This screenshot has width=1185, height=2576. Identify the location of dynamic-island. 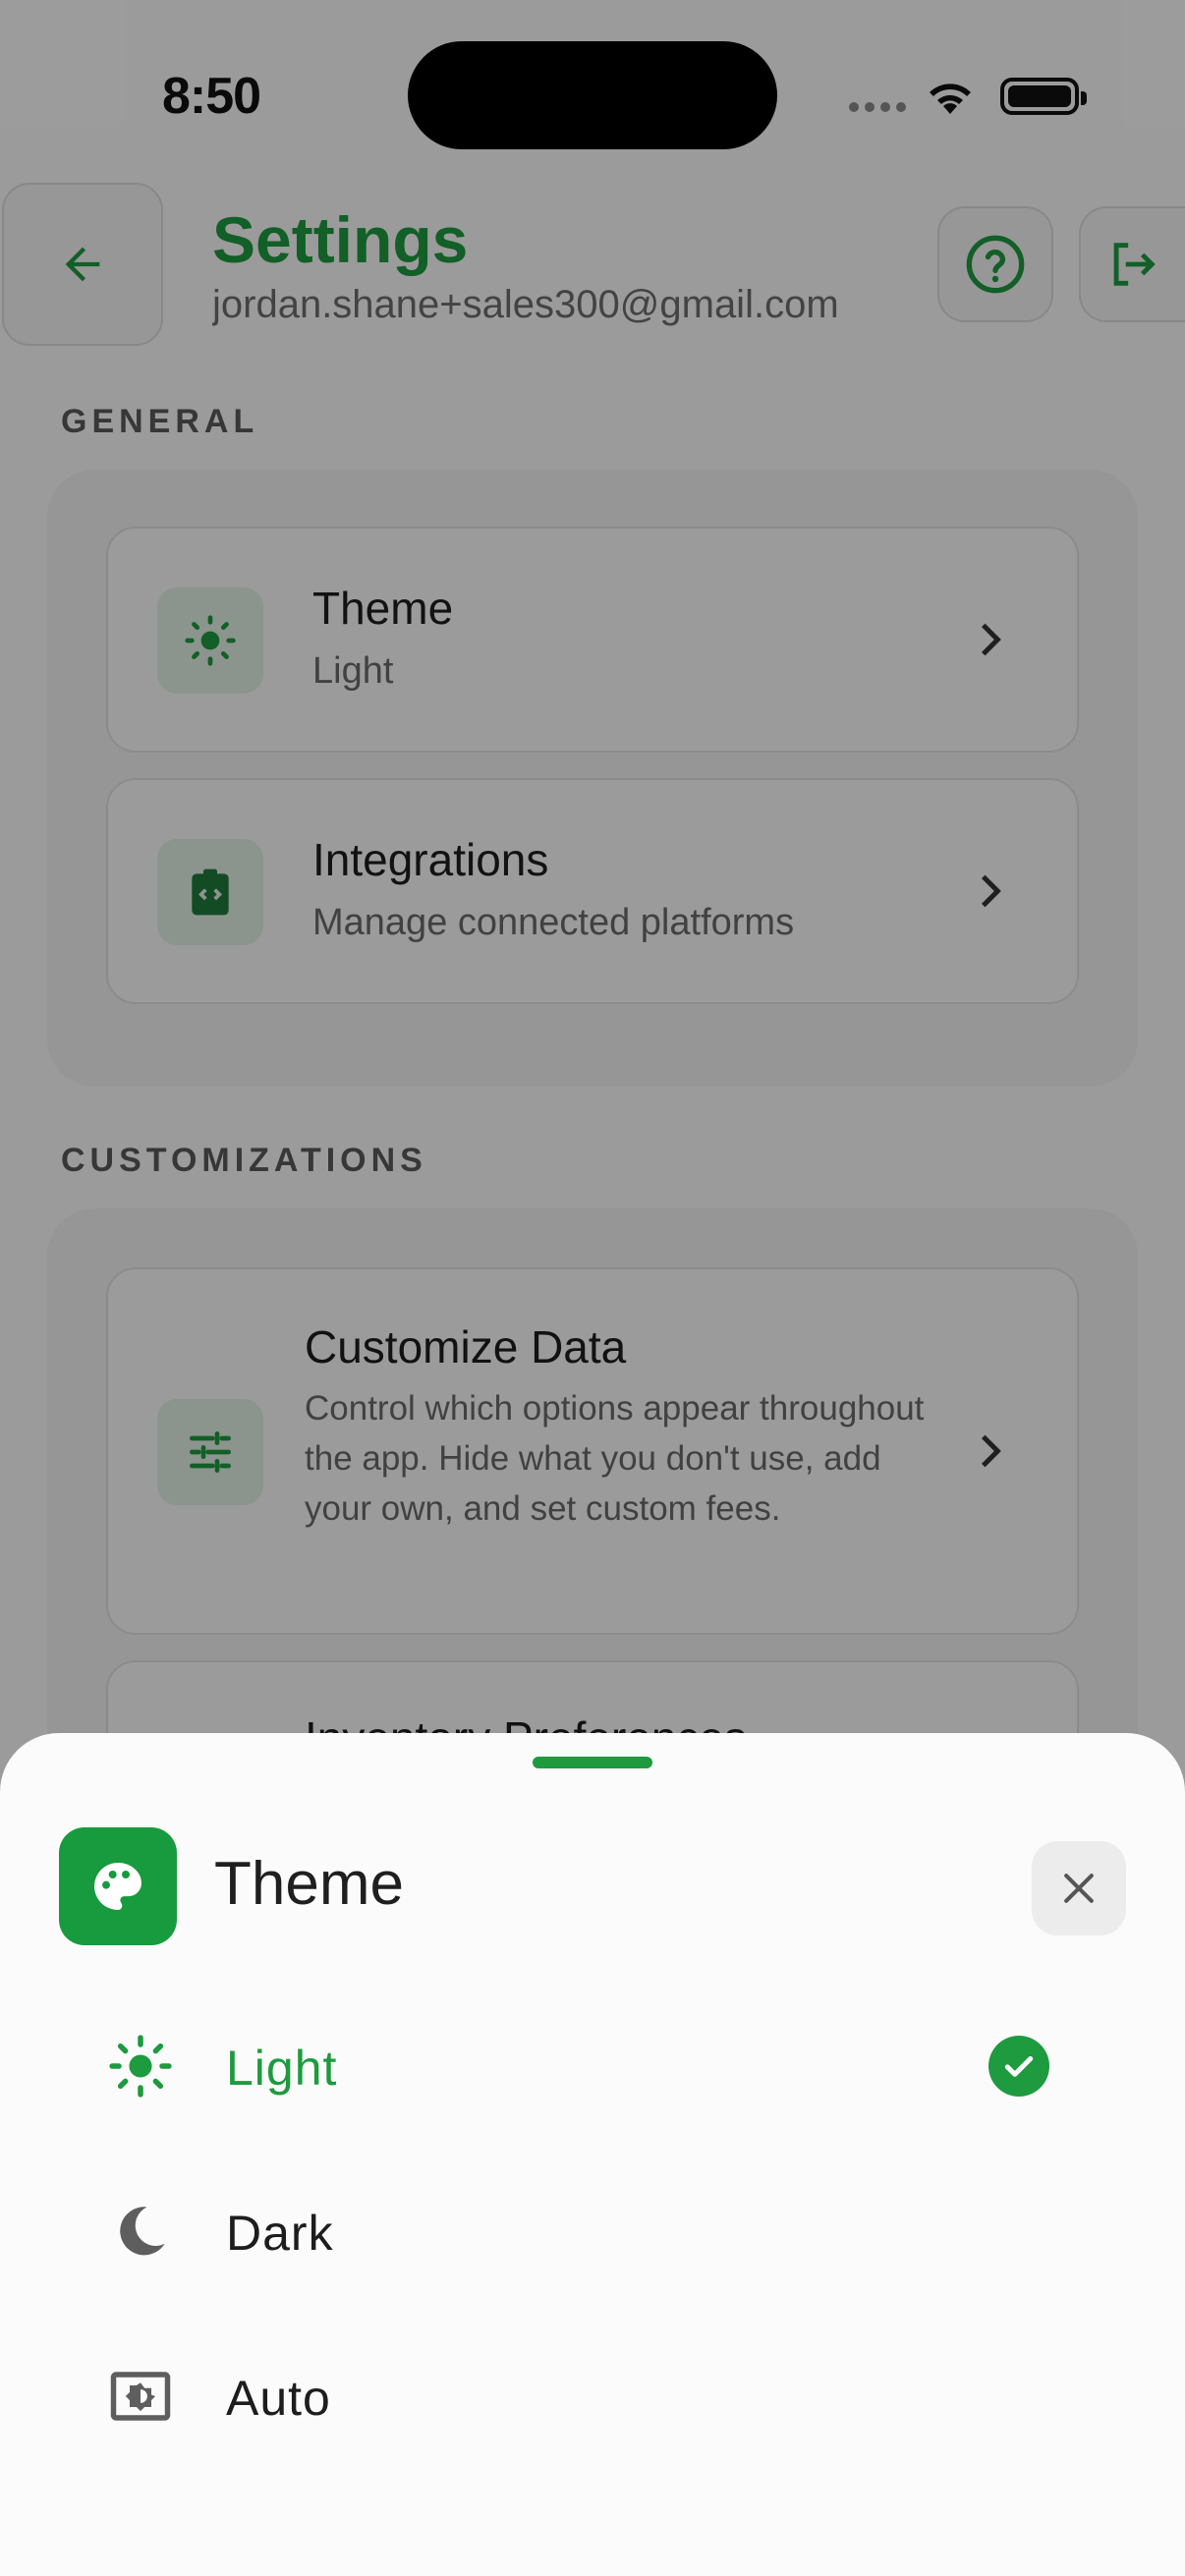
(592, 95).